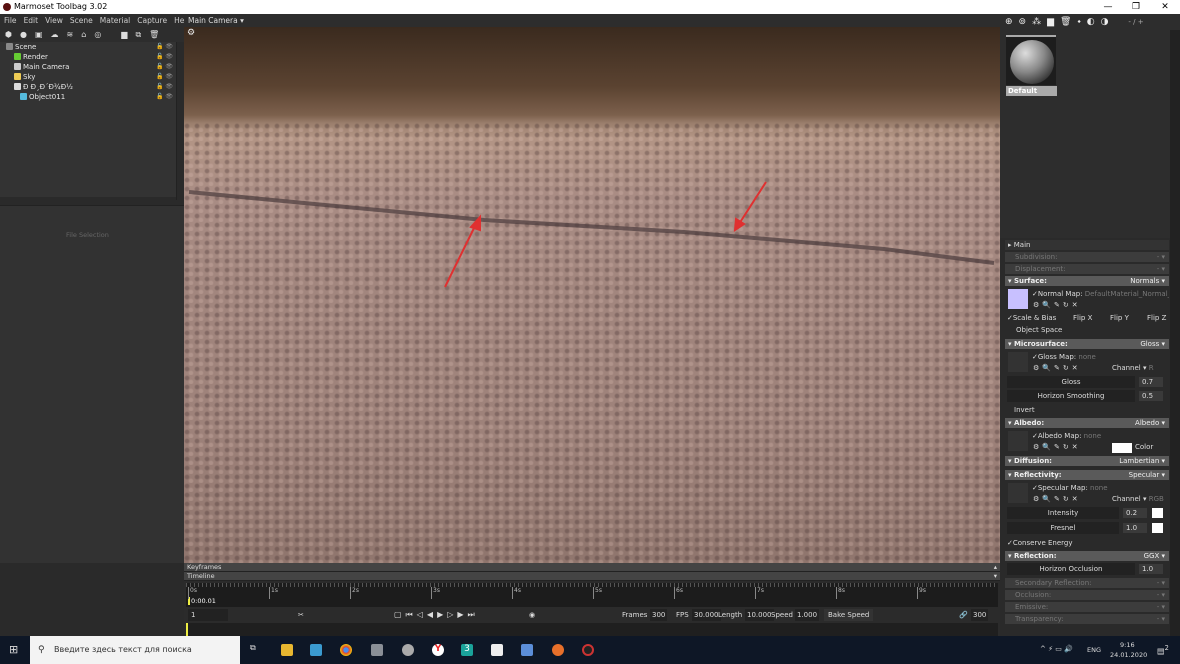 The width and height of the screenshot is (1180, 664). What do you see at coordinates (1082, 318) in the screenshot?
I see `flip-x-checkbox: Flip X` at bounding box center [1082, 318].